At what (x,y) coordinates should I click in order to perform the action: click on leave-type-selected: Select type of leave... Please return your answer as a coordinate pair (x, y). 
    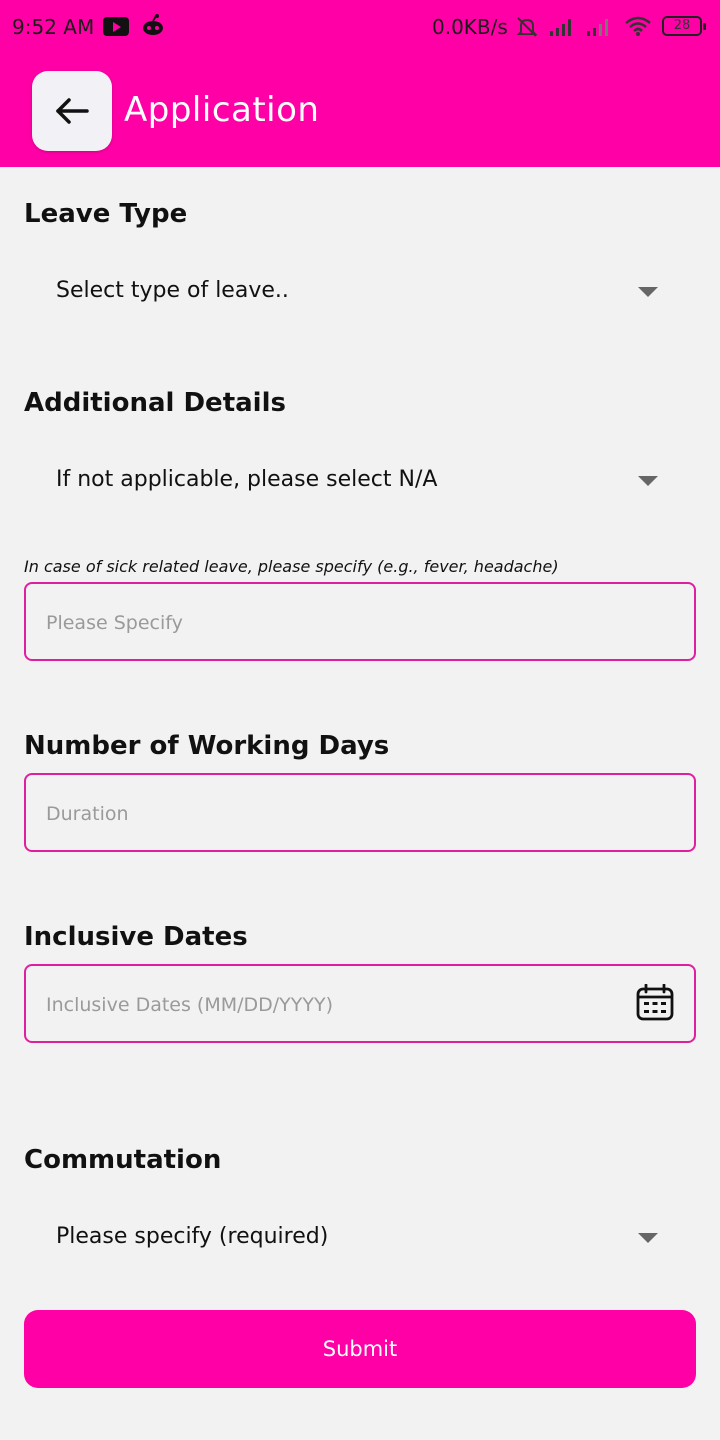
    Looking at the image, I should click on (172, 290).